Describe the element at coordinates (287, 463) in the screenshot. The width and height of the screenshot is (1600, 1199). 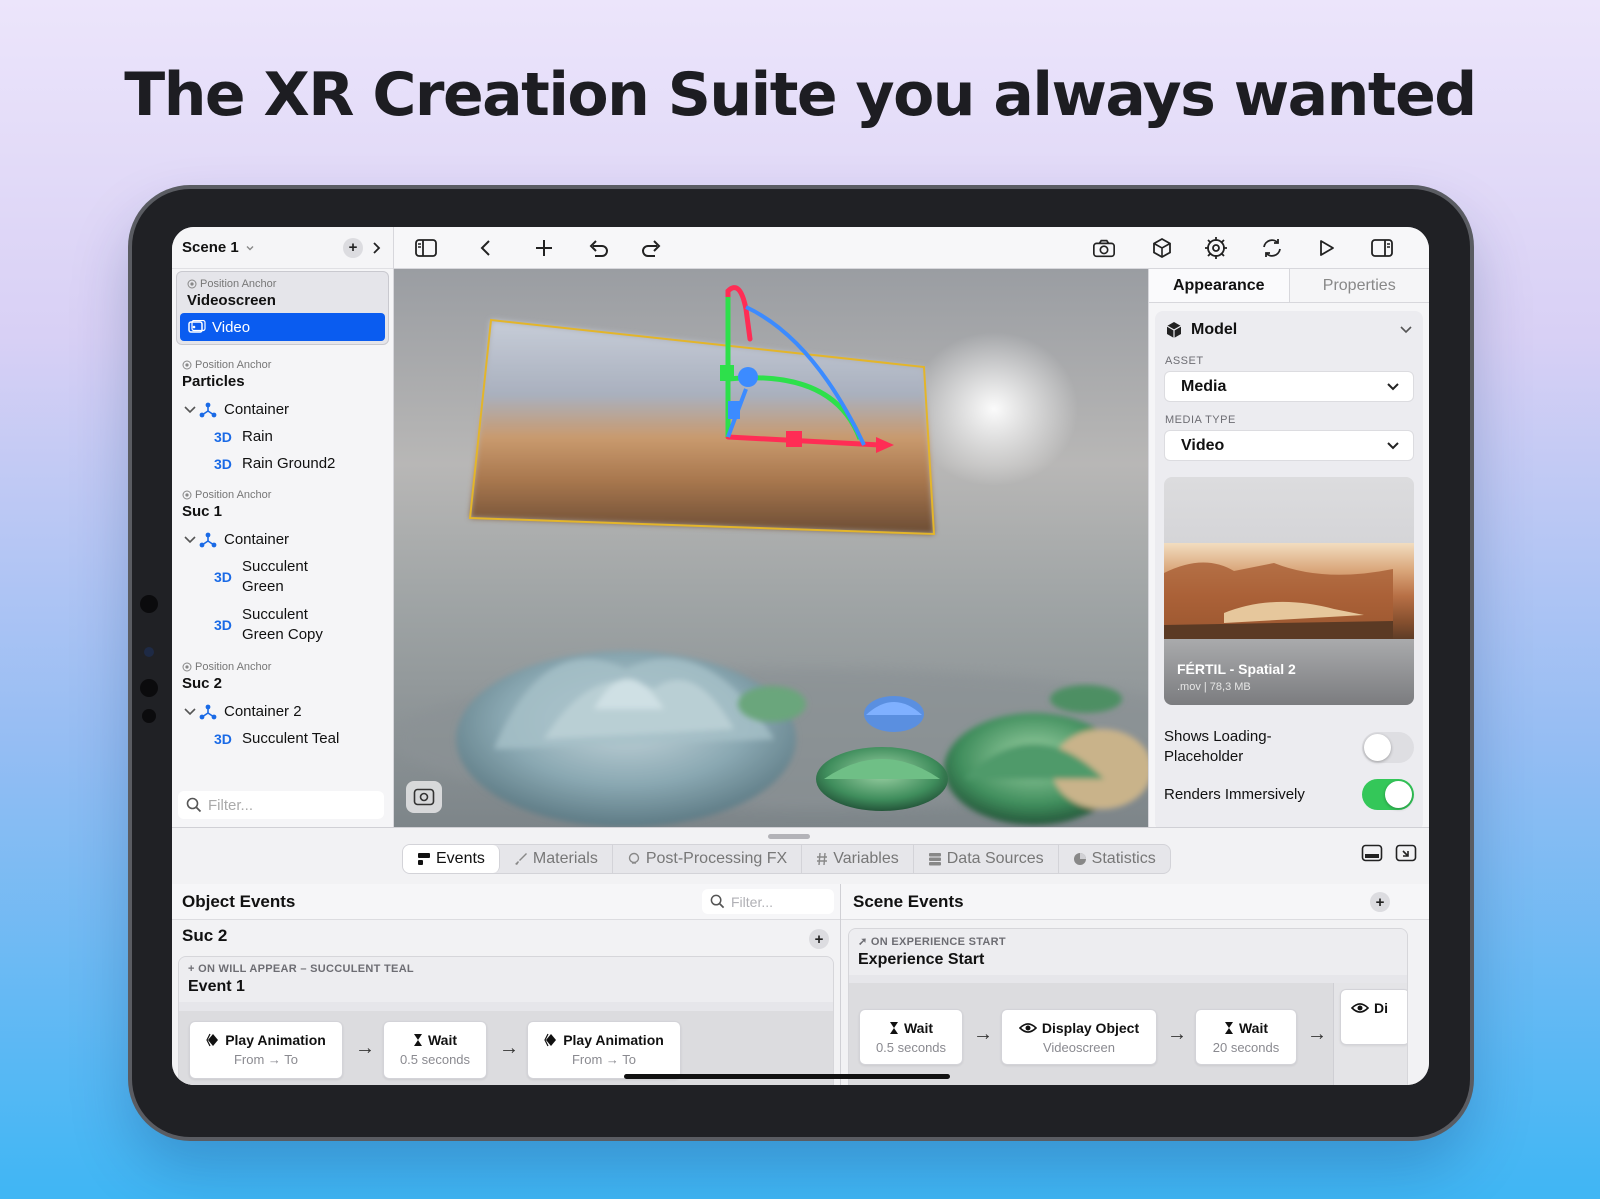
I see `outline-item-rain-ground2: 3D Rain Ground2` at that location.